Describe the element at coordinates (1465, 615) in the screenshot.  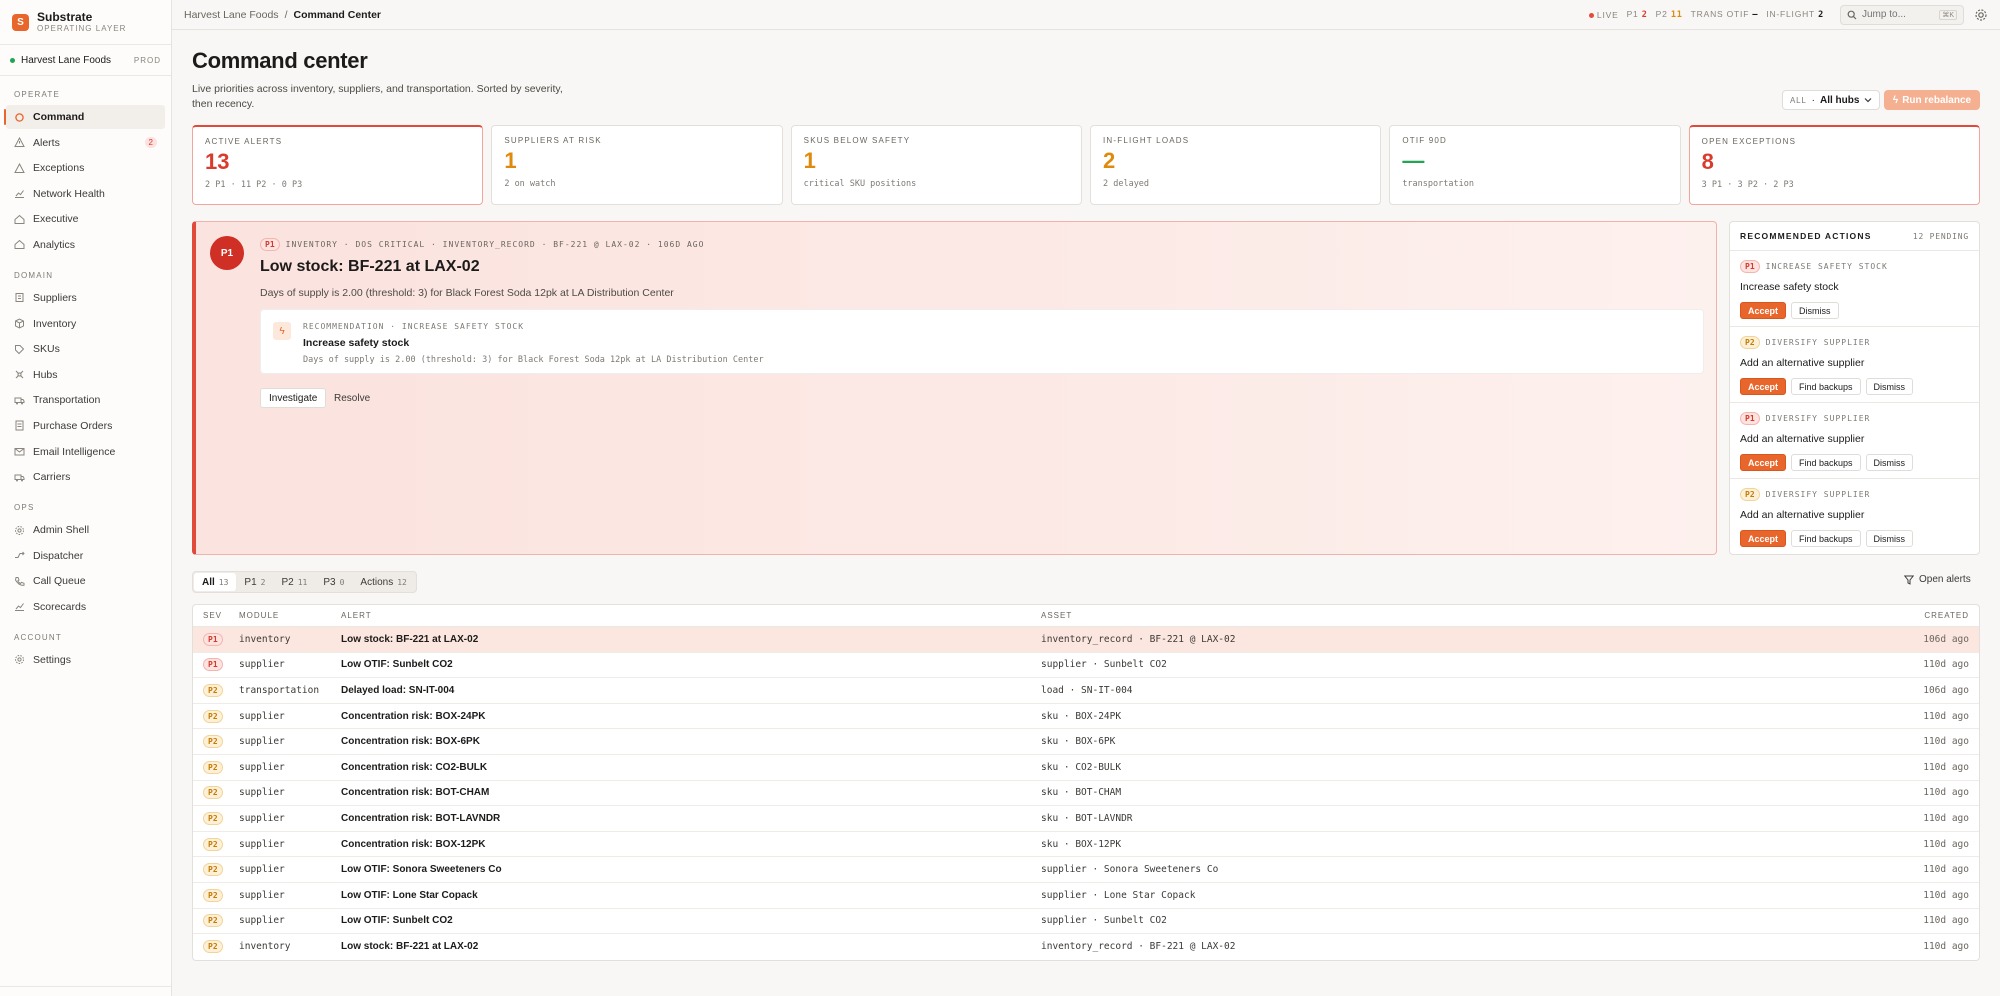
I see `column-asset: ASSET` at that location.